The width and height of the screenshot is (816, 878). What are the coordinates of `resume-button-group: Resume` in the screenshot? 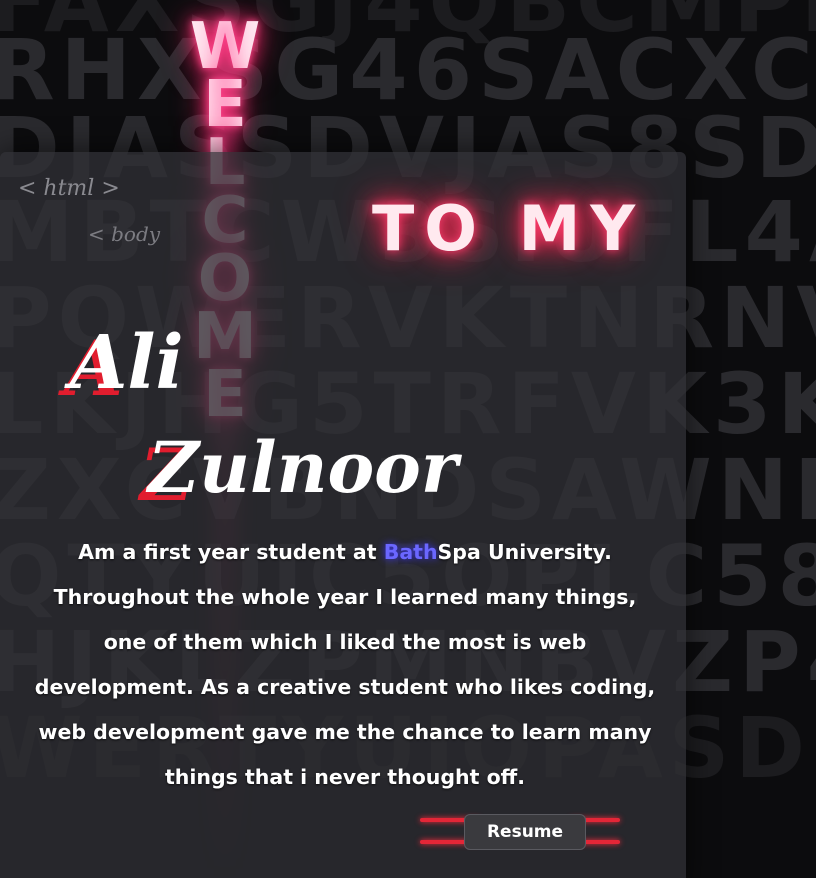 It's located at (520, 831).